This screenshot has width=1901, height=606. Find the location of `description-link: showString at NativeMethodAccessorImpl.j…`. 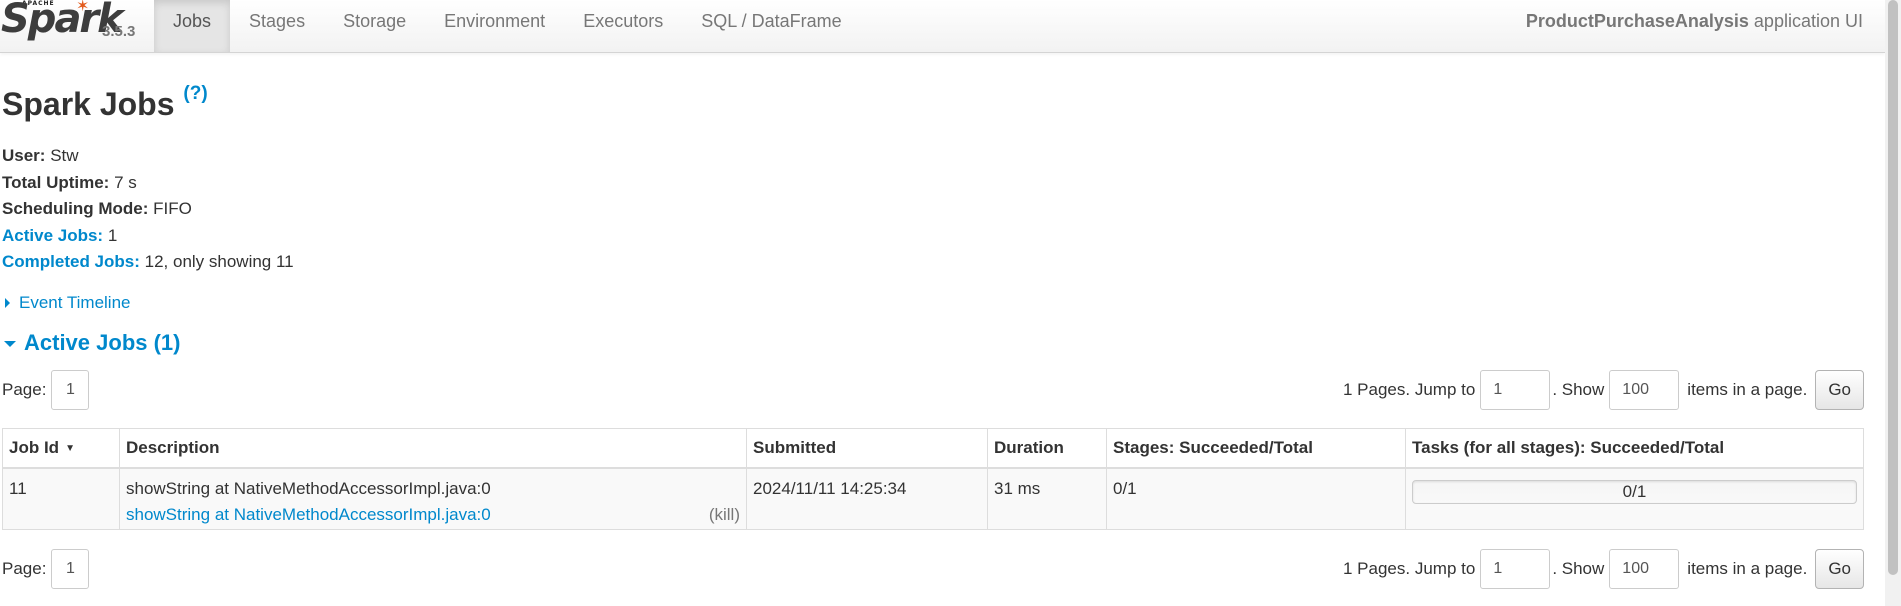

description-link: showString at NativeMethodAccessorImpl.j… is located at coordinates (433, 515).